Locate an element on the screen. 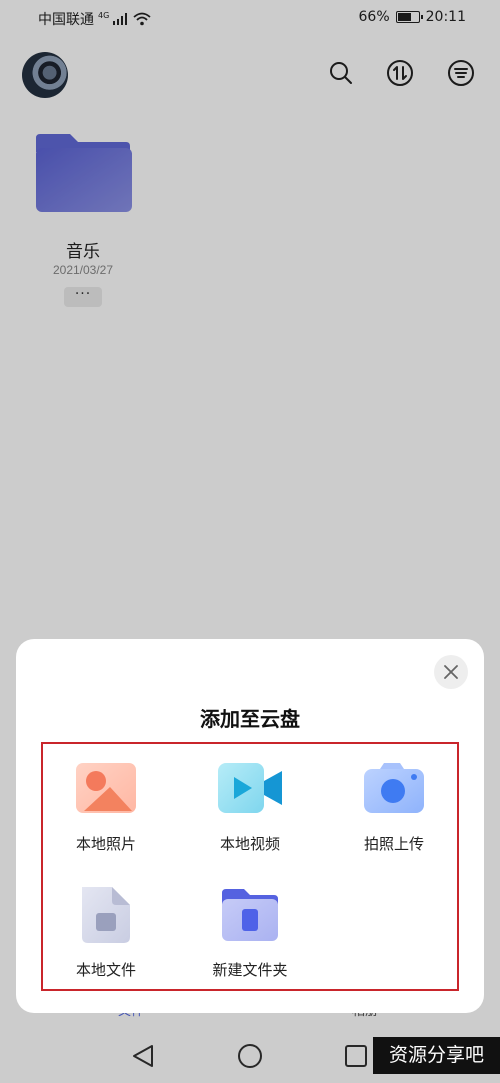 This screenshot has width=500, height=1083. close-icon is located at coordinates (451, 672).